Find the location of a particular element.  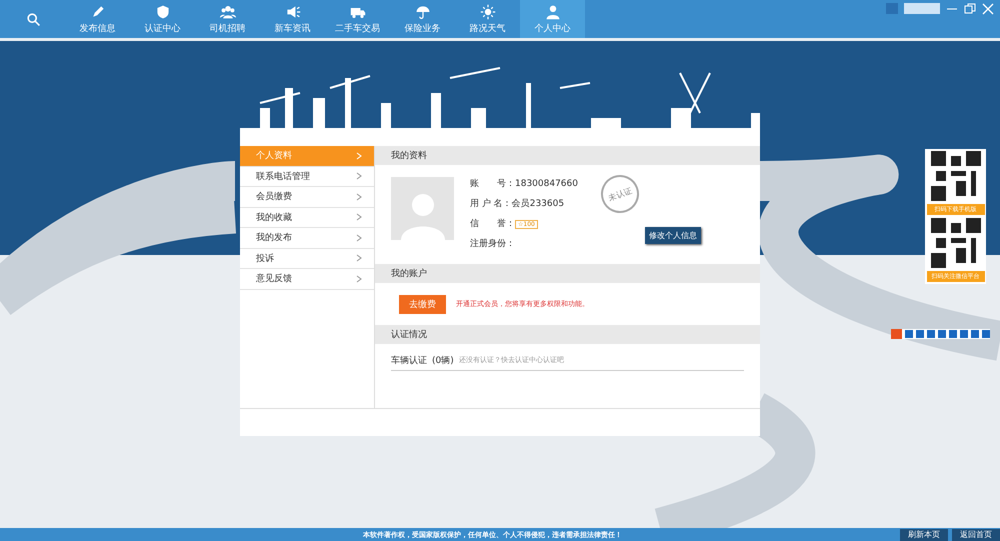

nav-tab: 个人中心 is located at coordinates (552, 19).